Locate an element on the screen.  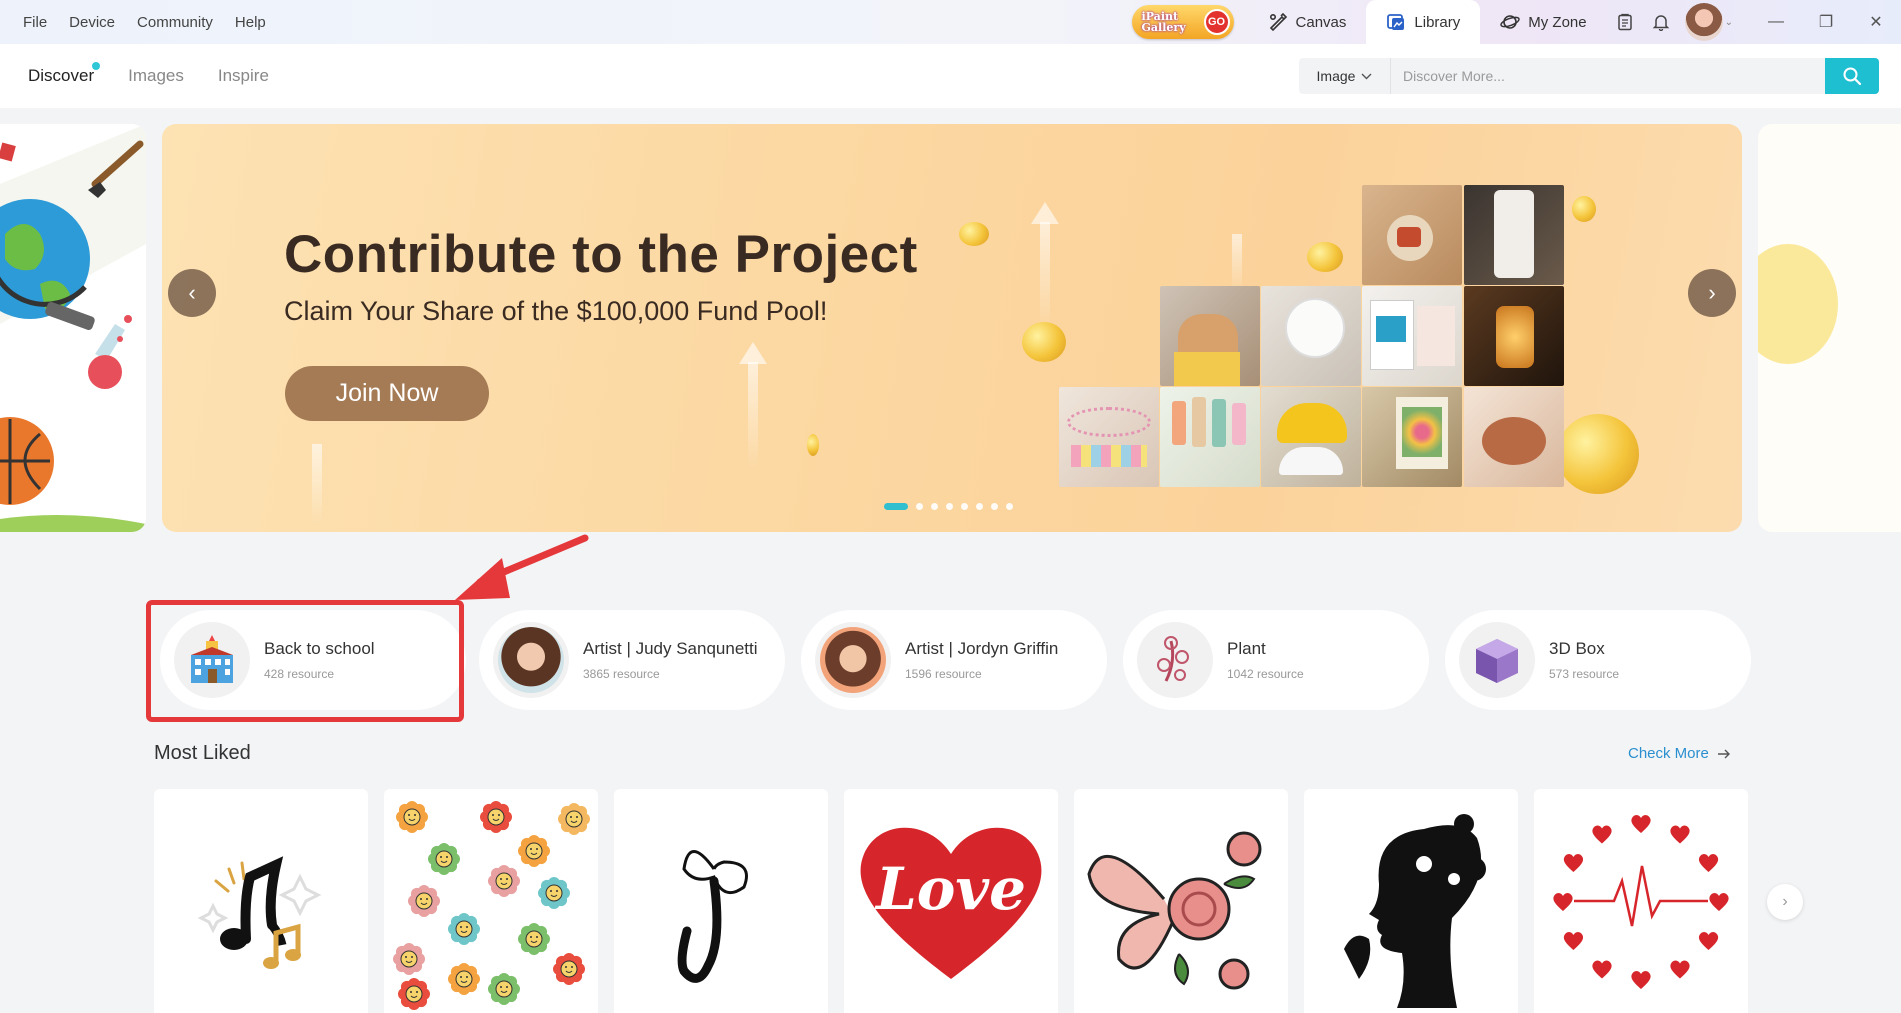
love-heart-icon: Love is located at coordinates (951, 903).